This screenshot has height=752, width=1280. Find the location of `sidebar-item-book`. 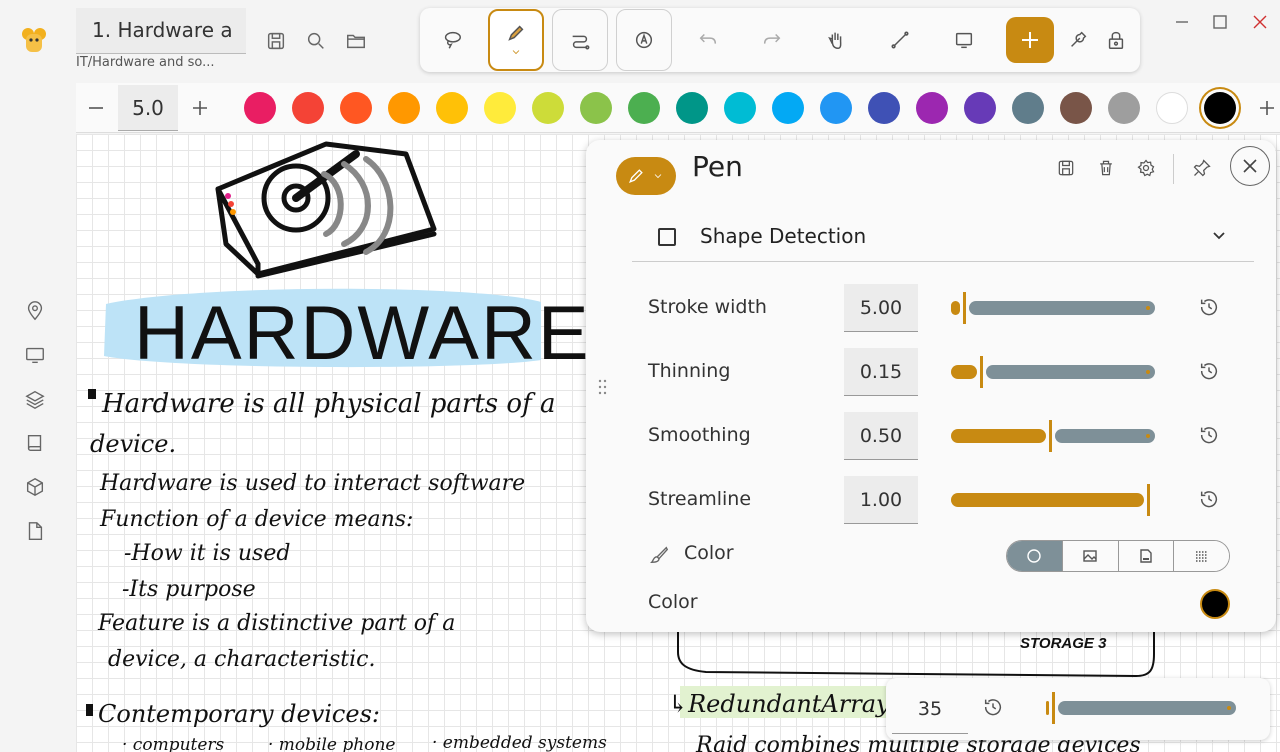

sidebar-item-book is located at coordinates (36, 444).